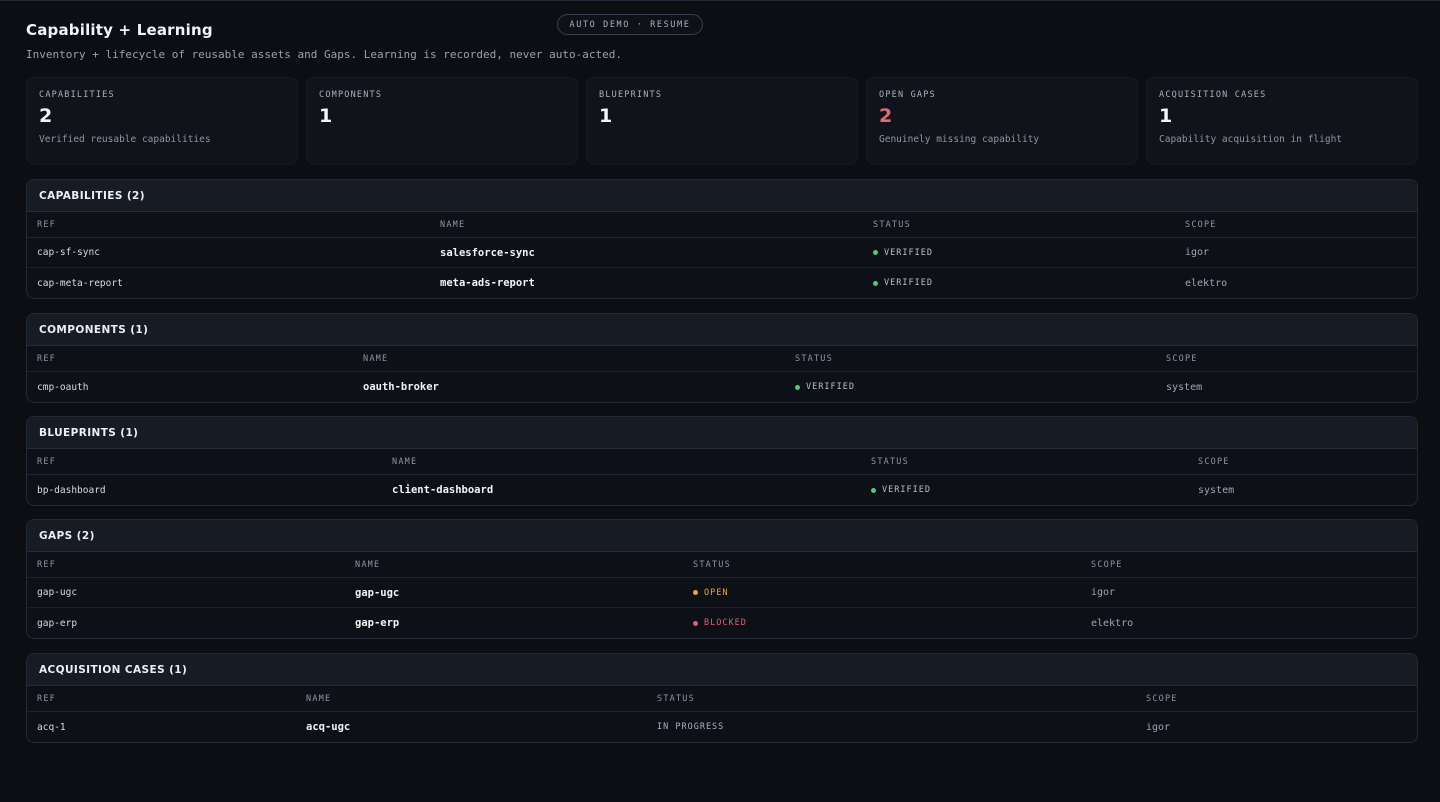 The image size is (1440, 802). Describe the element at coordinates (716, 592) in the screenshot. I see `status-text: OPEN` at that location.